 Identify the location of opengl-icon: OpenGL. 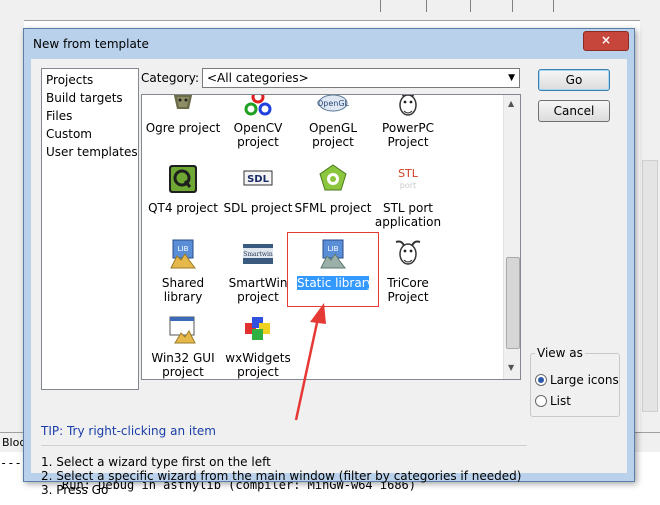
(333, 103).